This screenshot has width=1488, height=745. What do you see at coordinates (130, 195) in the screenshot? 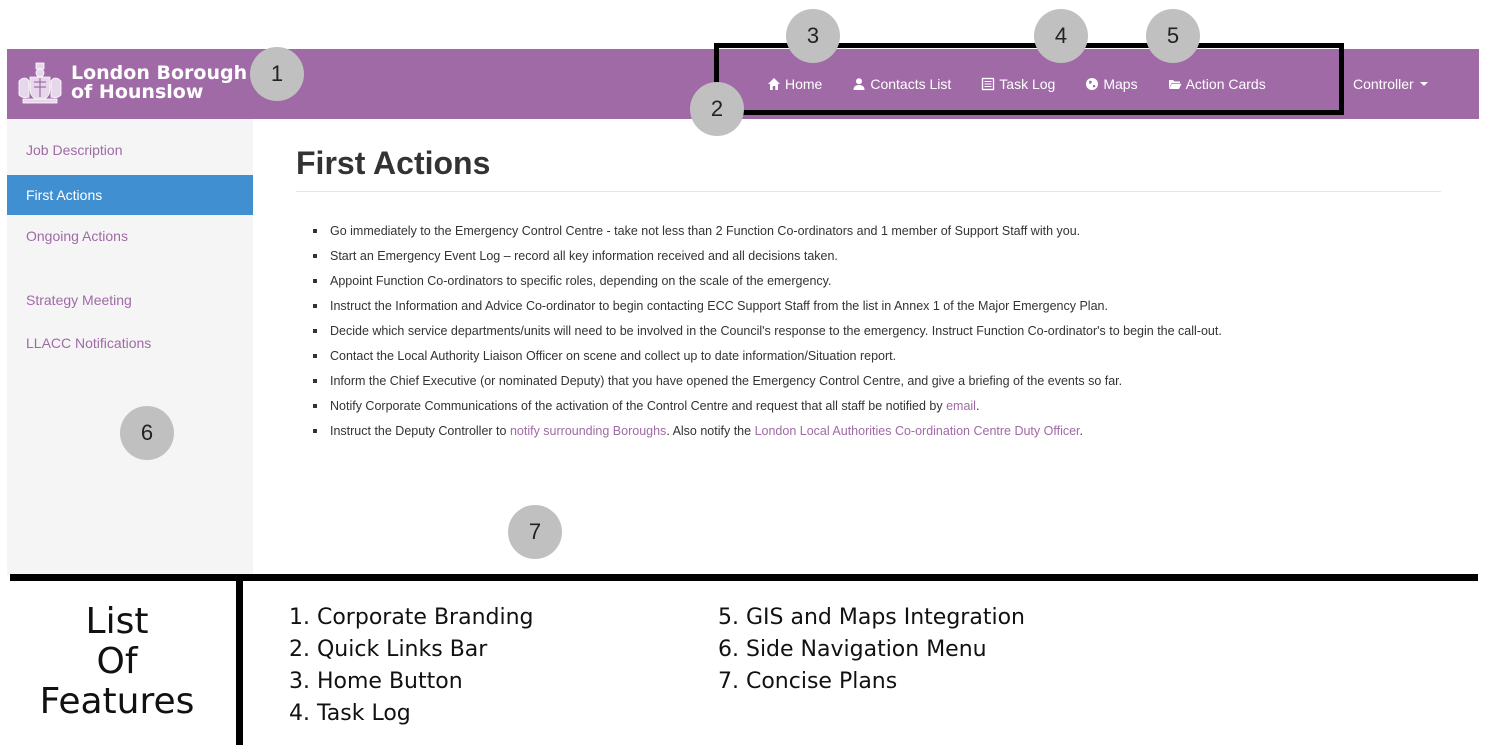
I see `sidebar-item-first-actions: First Actions` at bounding box center [130, 195].